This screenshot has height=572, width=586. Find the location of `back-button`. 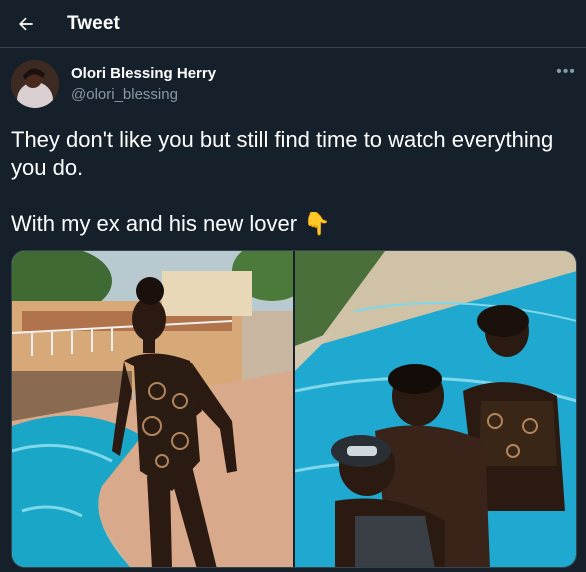

back-button is located at coordinates (26, 24).